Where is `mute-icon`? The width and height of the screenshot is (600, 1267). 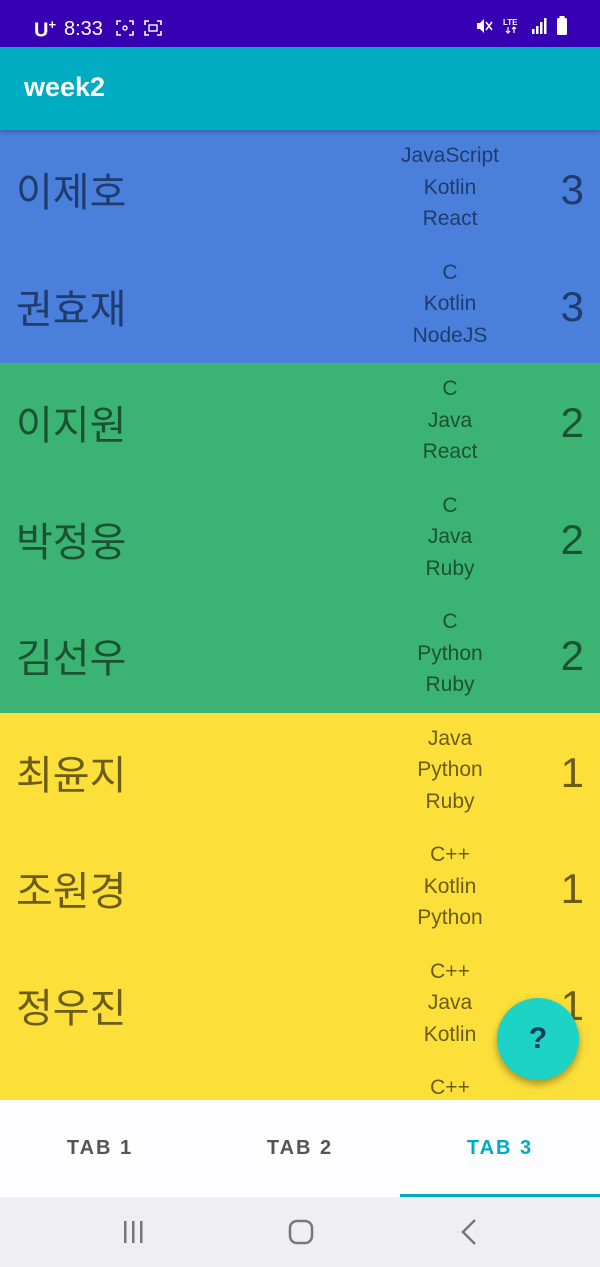
mute-icon is located at coordinates (484, 26).